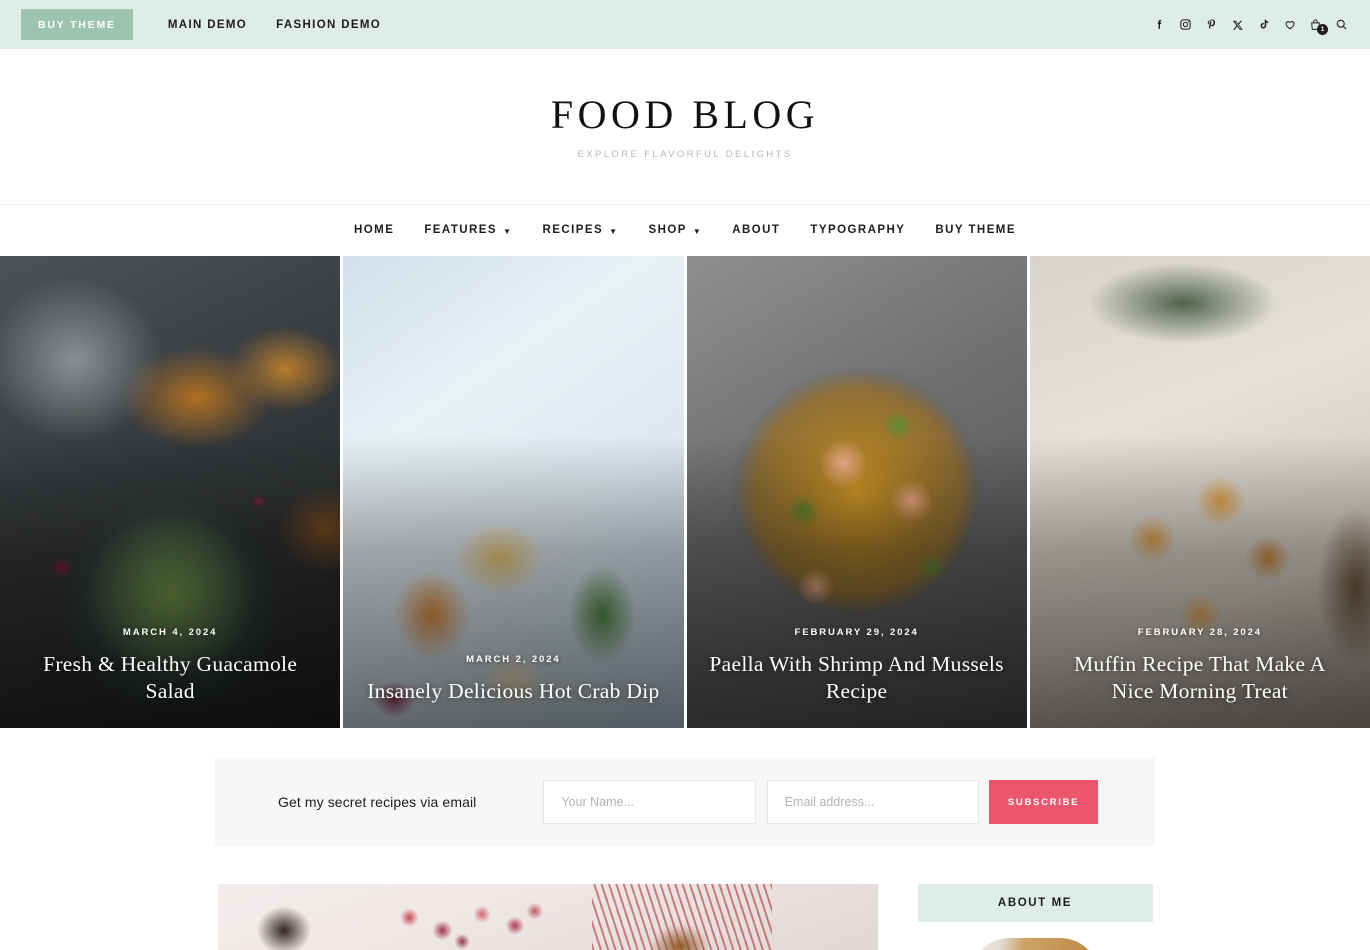 Image resolution: width=1370 pixels, height=950 pixels. I want to click on newsletter-label: Get my secret recipes via email, so click(377, 802).